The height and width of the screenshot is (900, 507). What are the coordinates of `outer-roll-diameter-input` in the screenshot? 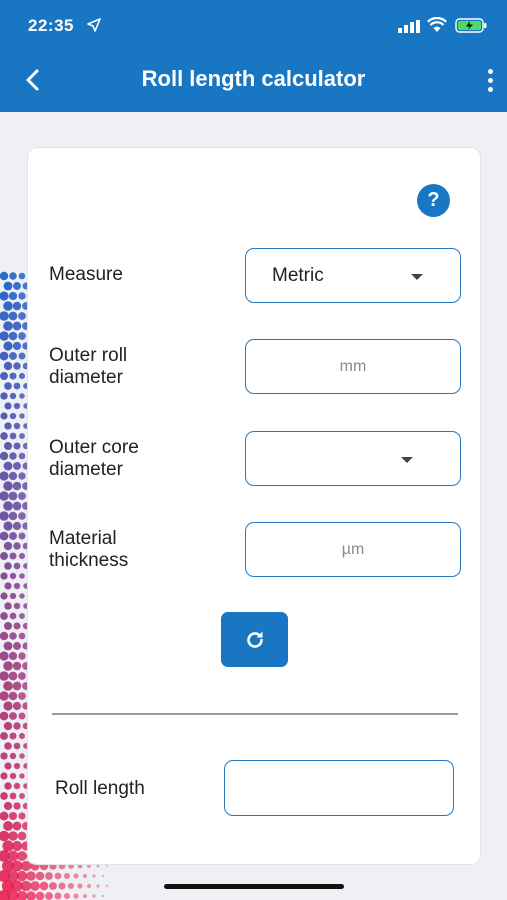 It's located at (353, 366).